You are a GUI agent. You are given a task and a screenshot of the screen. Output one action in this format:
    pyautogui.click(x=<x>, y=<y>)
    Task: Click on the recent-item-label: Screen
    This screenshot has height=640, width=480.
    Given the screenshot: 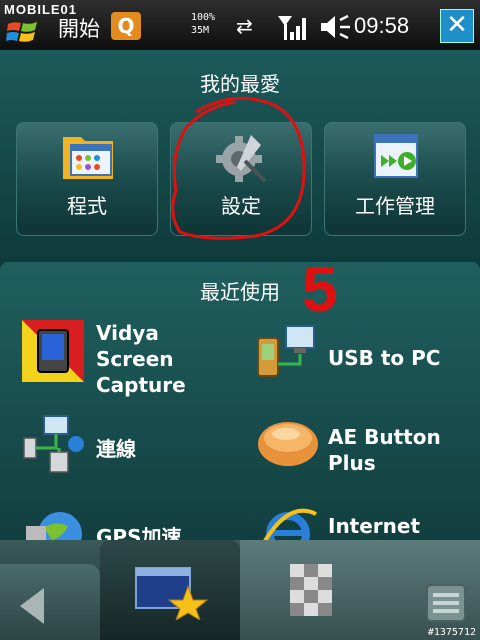 What is the action you would take?
    pyautogui.click(x=135, y=359)
    